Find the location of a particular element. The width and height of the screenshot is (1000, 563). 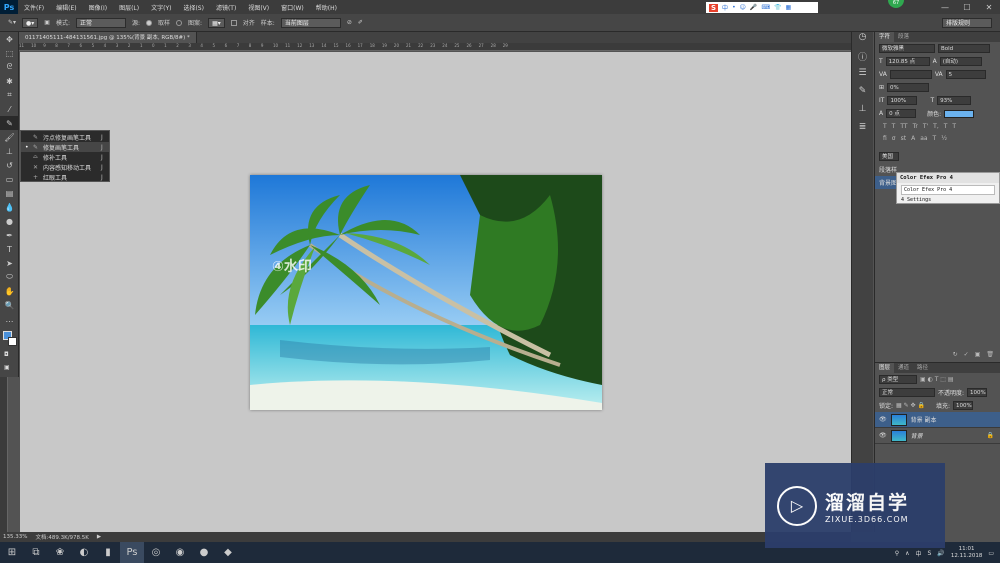

plugin-subtitle: Color Efex Pro 4 is located at coordinates (948, 190).